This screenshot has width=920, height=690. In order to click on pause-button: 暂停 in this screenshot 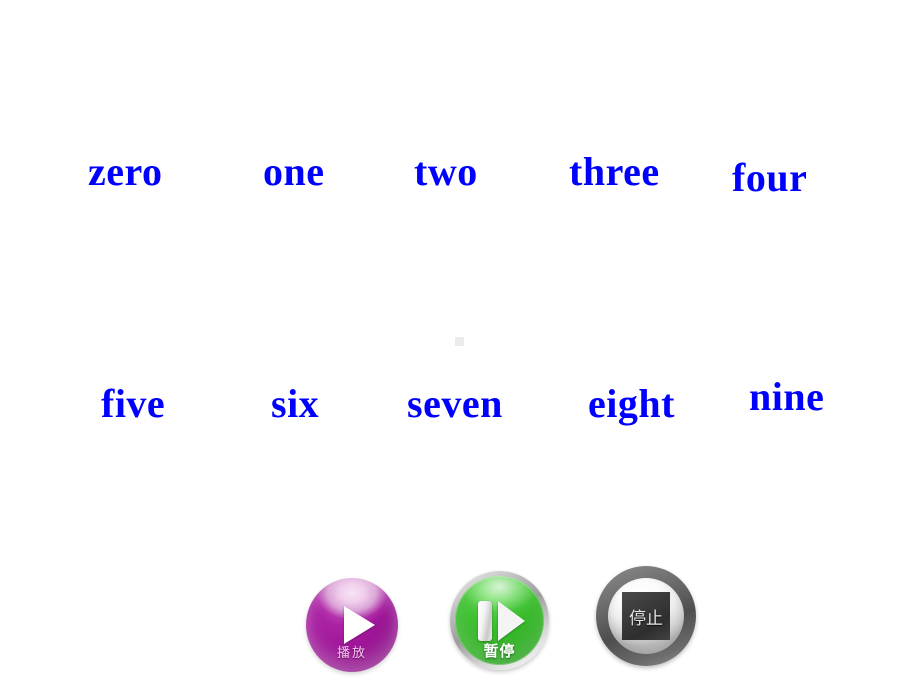, I will do `click(499, 620)`.